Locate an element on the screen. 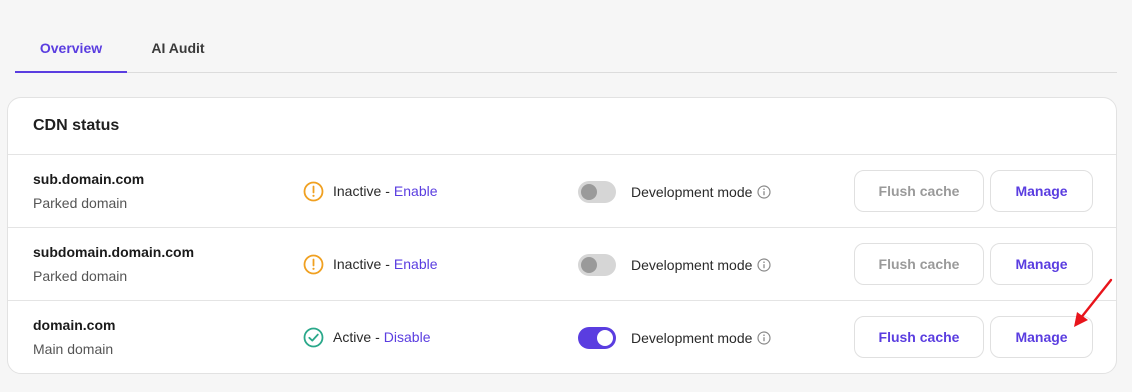 This screenshot has width=1132, height=392. domain-name: subdomain.domain.com is located at coordinates (114, 252).